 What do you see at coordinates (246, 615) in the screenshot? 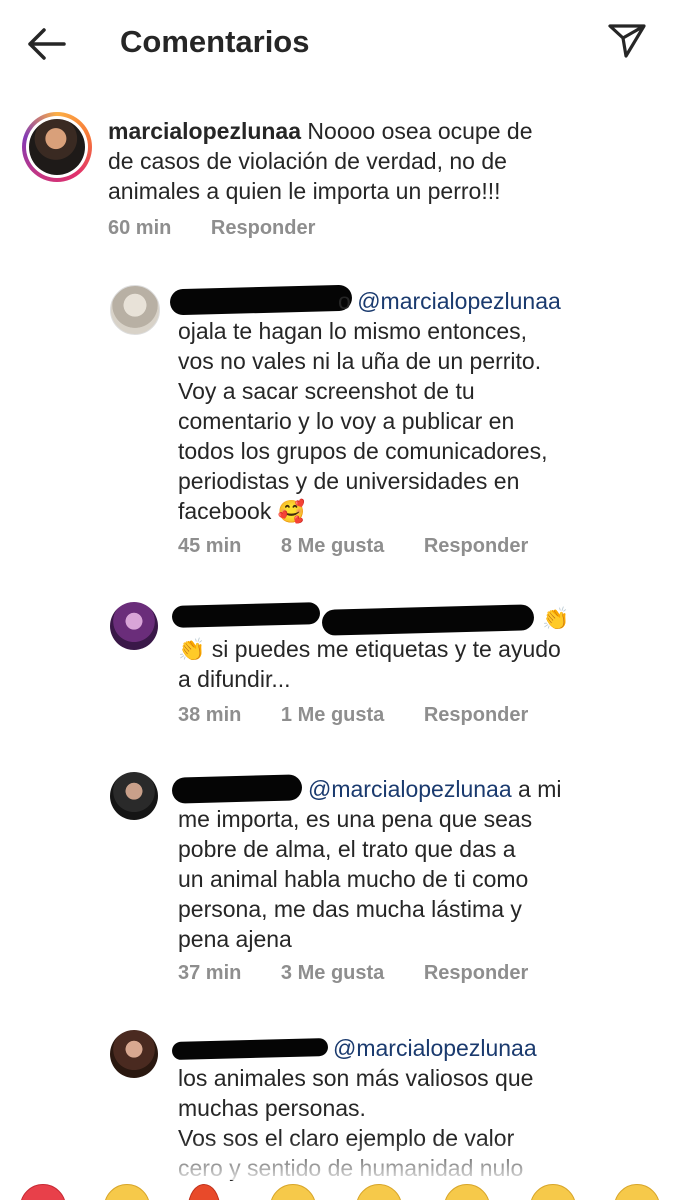
I see `redacted-username` at bounding box center [246, 615].